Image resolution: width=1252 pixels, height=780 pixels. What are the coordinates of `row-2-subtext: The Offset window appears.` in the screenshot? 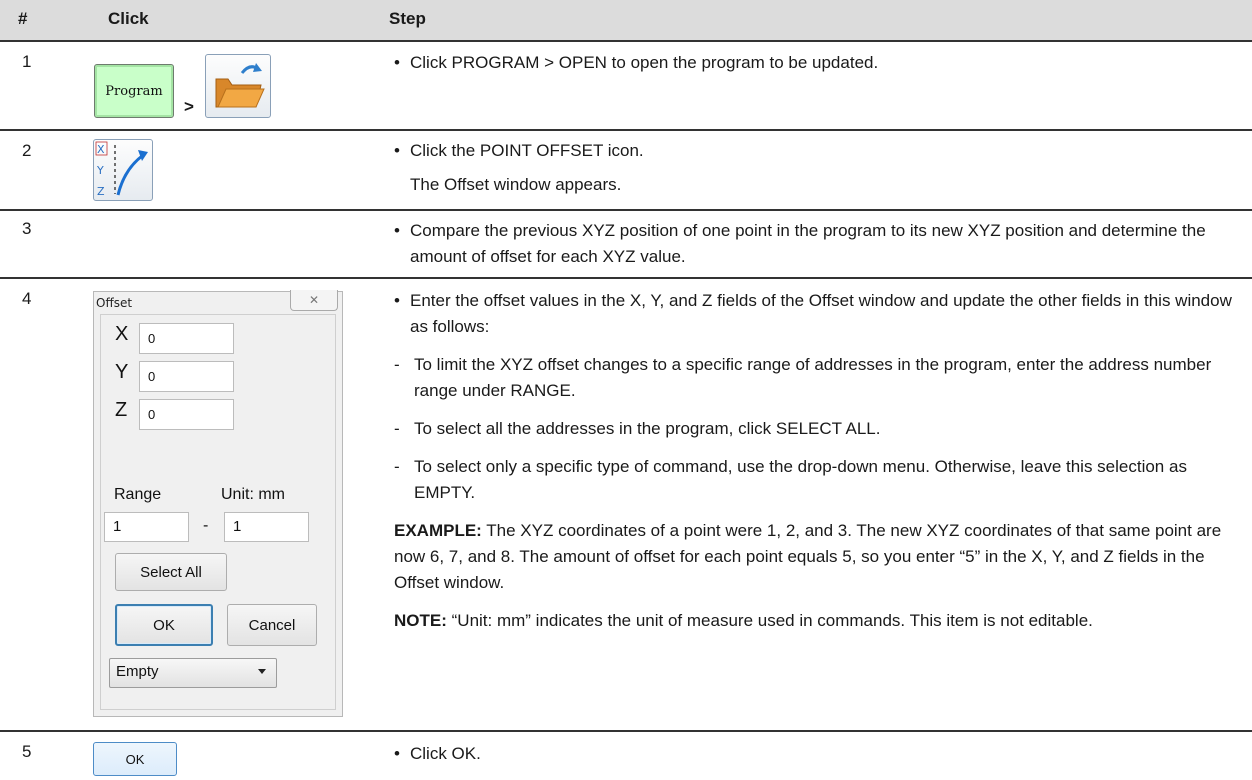 It's located at (516, 184).